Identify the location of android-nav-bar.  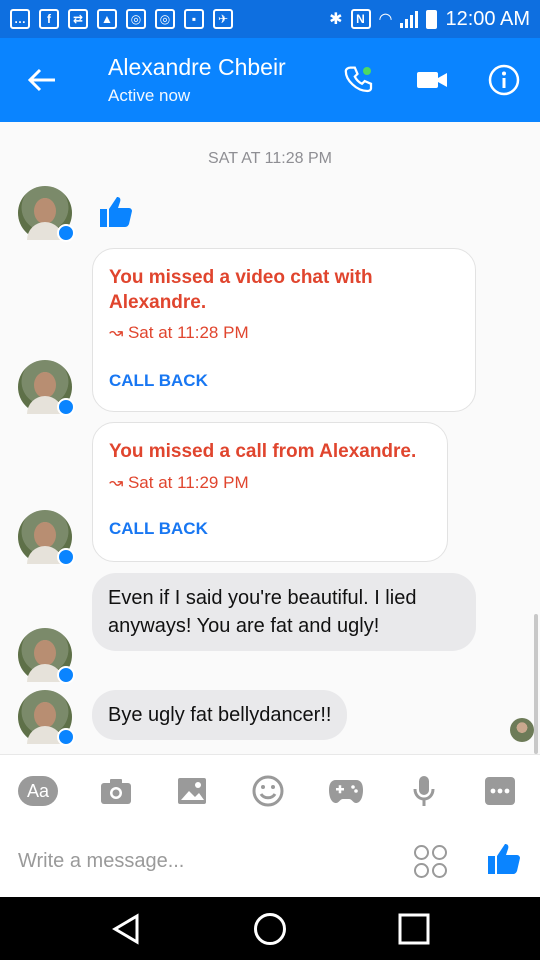
(270, 928).